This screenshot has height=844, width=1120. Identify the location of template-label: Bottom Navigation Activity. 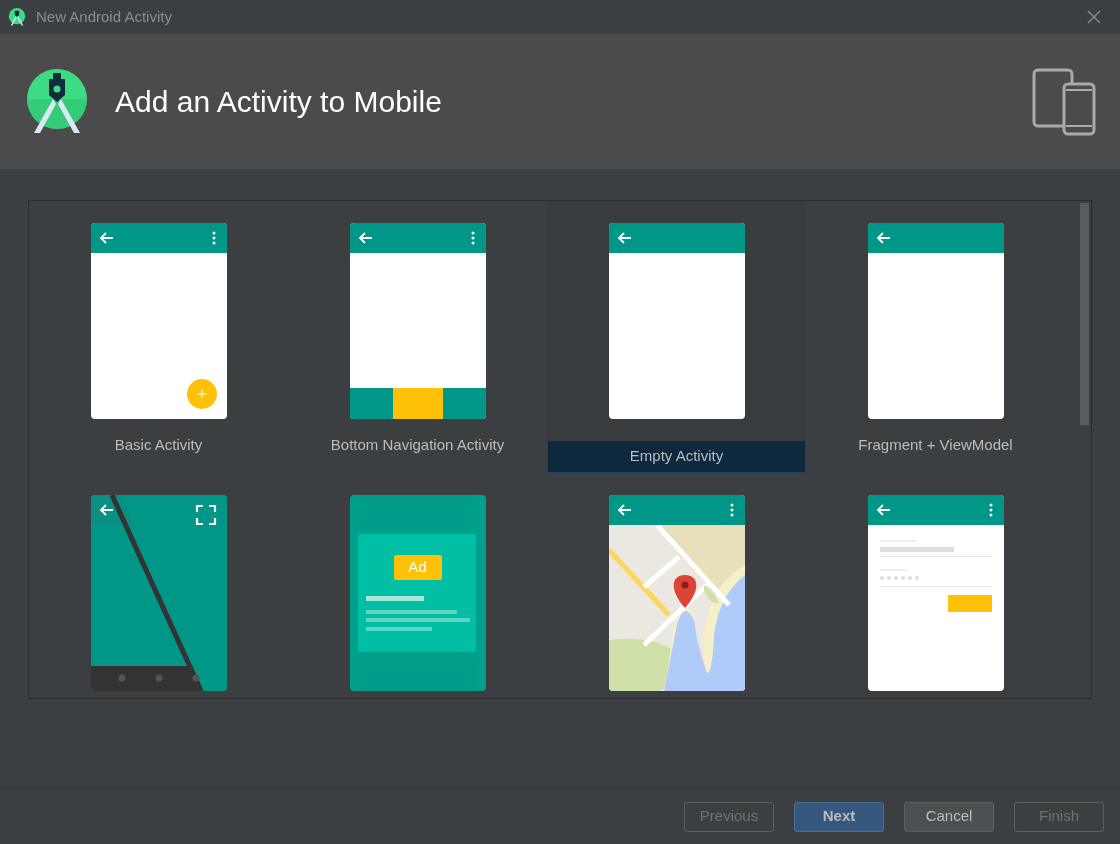
(417, 445).